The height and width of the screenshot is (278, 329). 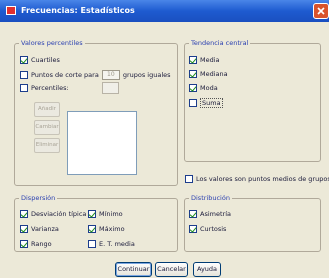 What do you see at coordinates (78, 10) in the screenshot?
I see `window-title: Frecuencias: Estadísticos` at bounding box center [78, 10].